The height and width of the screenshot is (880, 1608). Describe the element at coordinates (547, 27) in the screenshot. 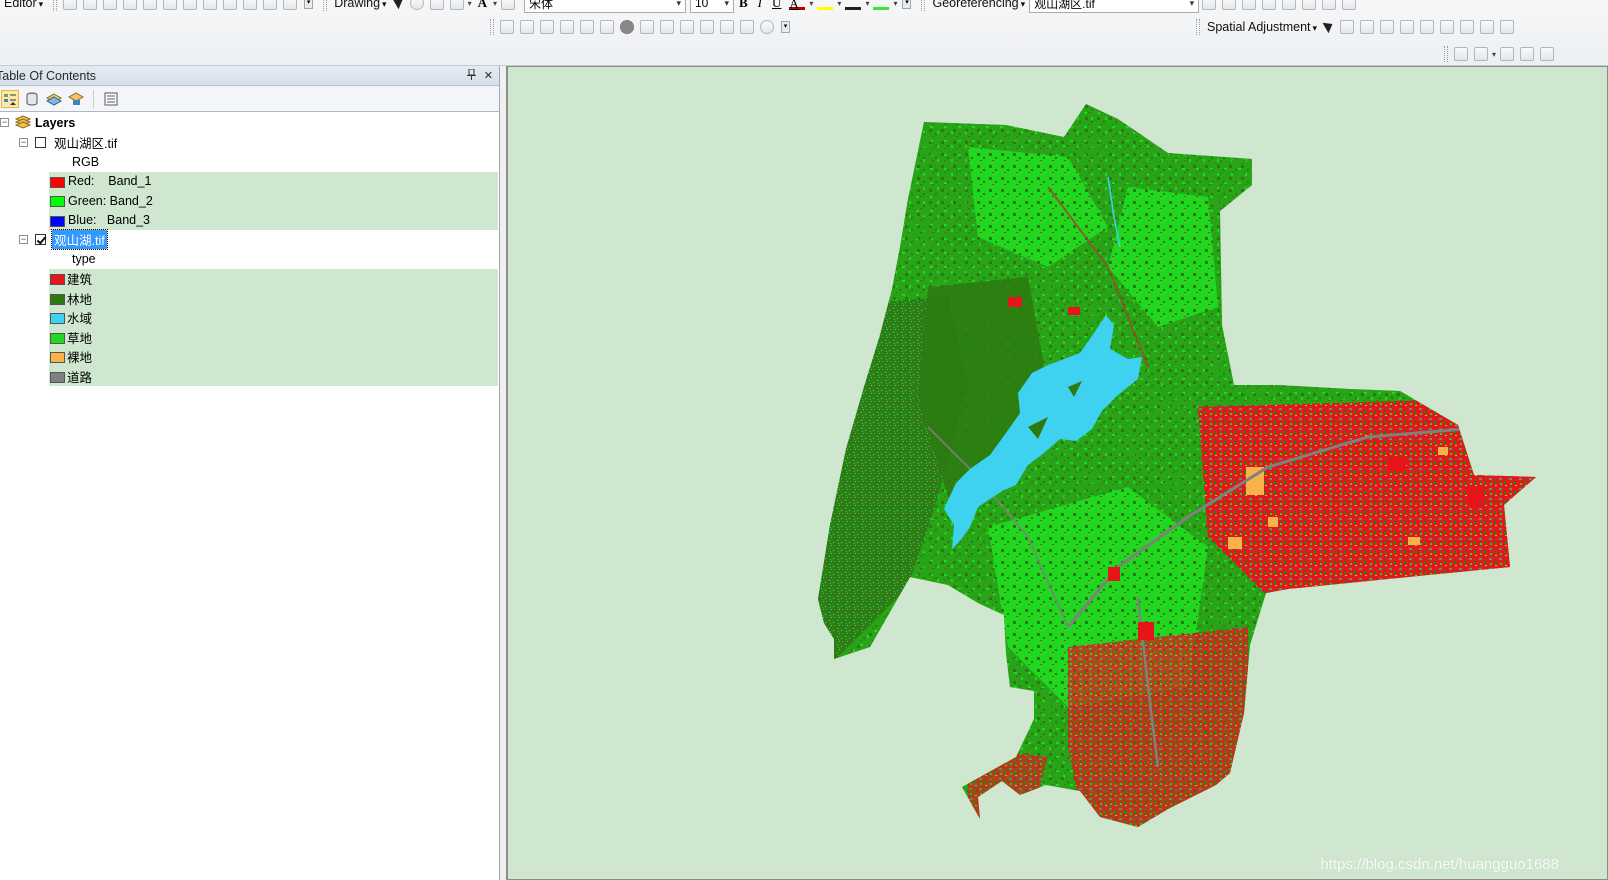

I see `multiple-link-icon` at that location.